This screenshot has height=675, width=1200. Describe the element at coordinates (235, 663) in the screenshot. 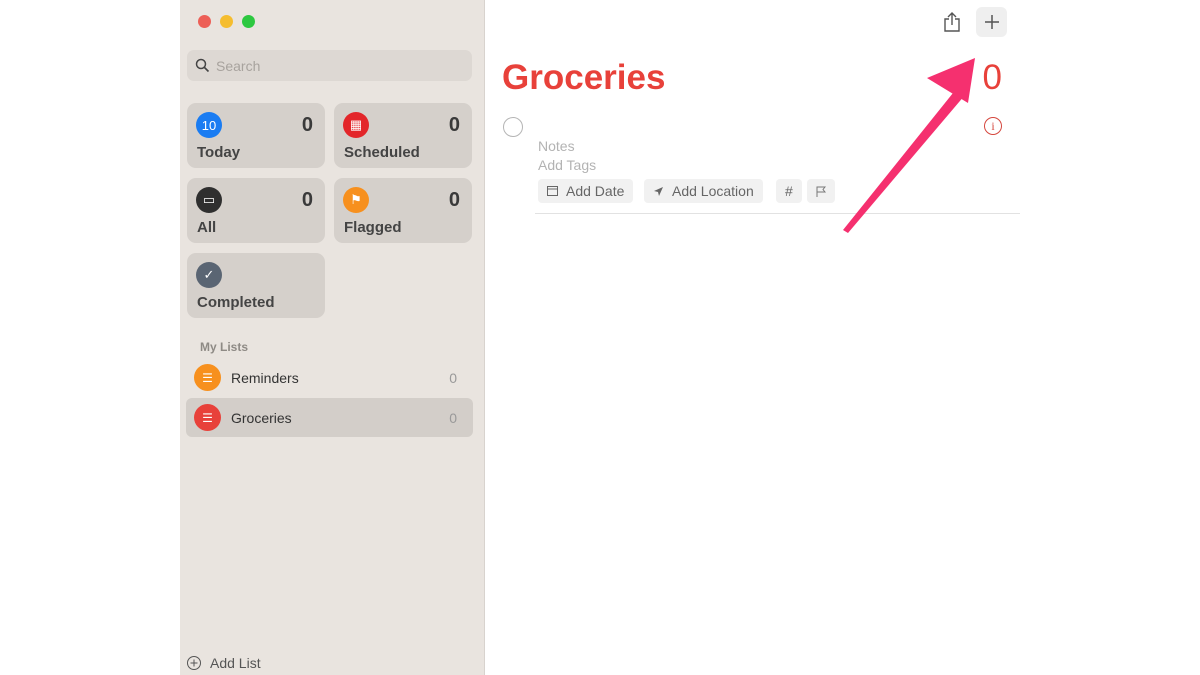

I see `add-list-label: Add List` at that location.